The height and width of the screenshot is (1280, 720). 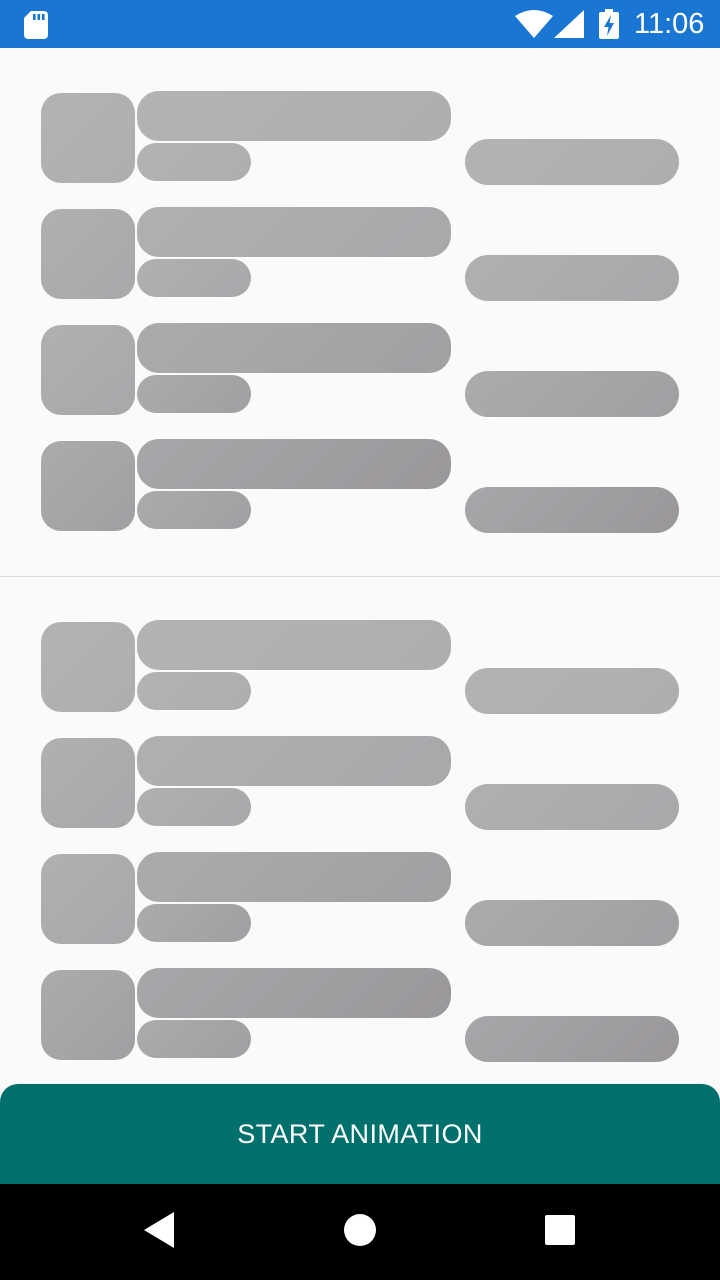 I want to click on back-button, so click(x=160, y=1232).